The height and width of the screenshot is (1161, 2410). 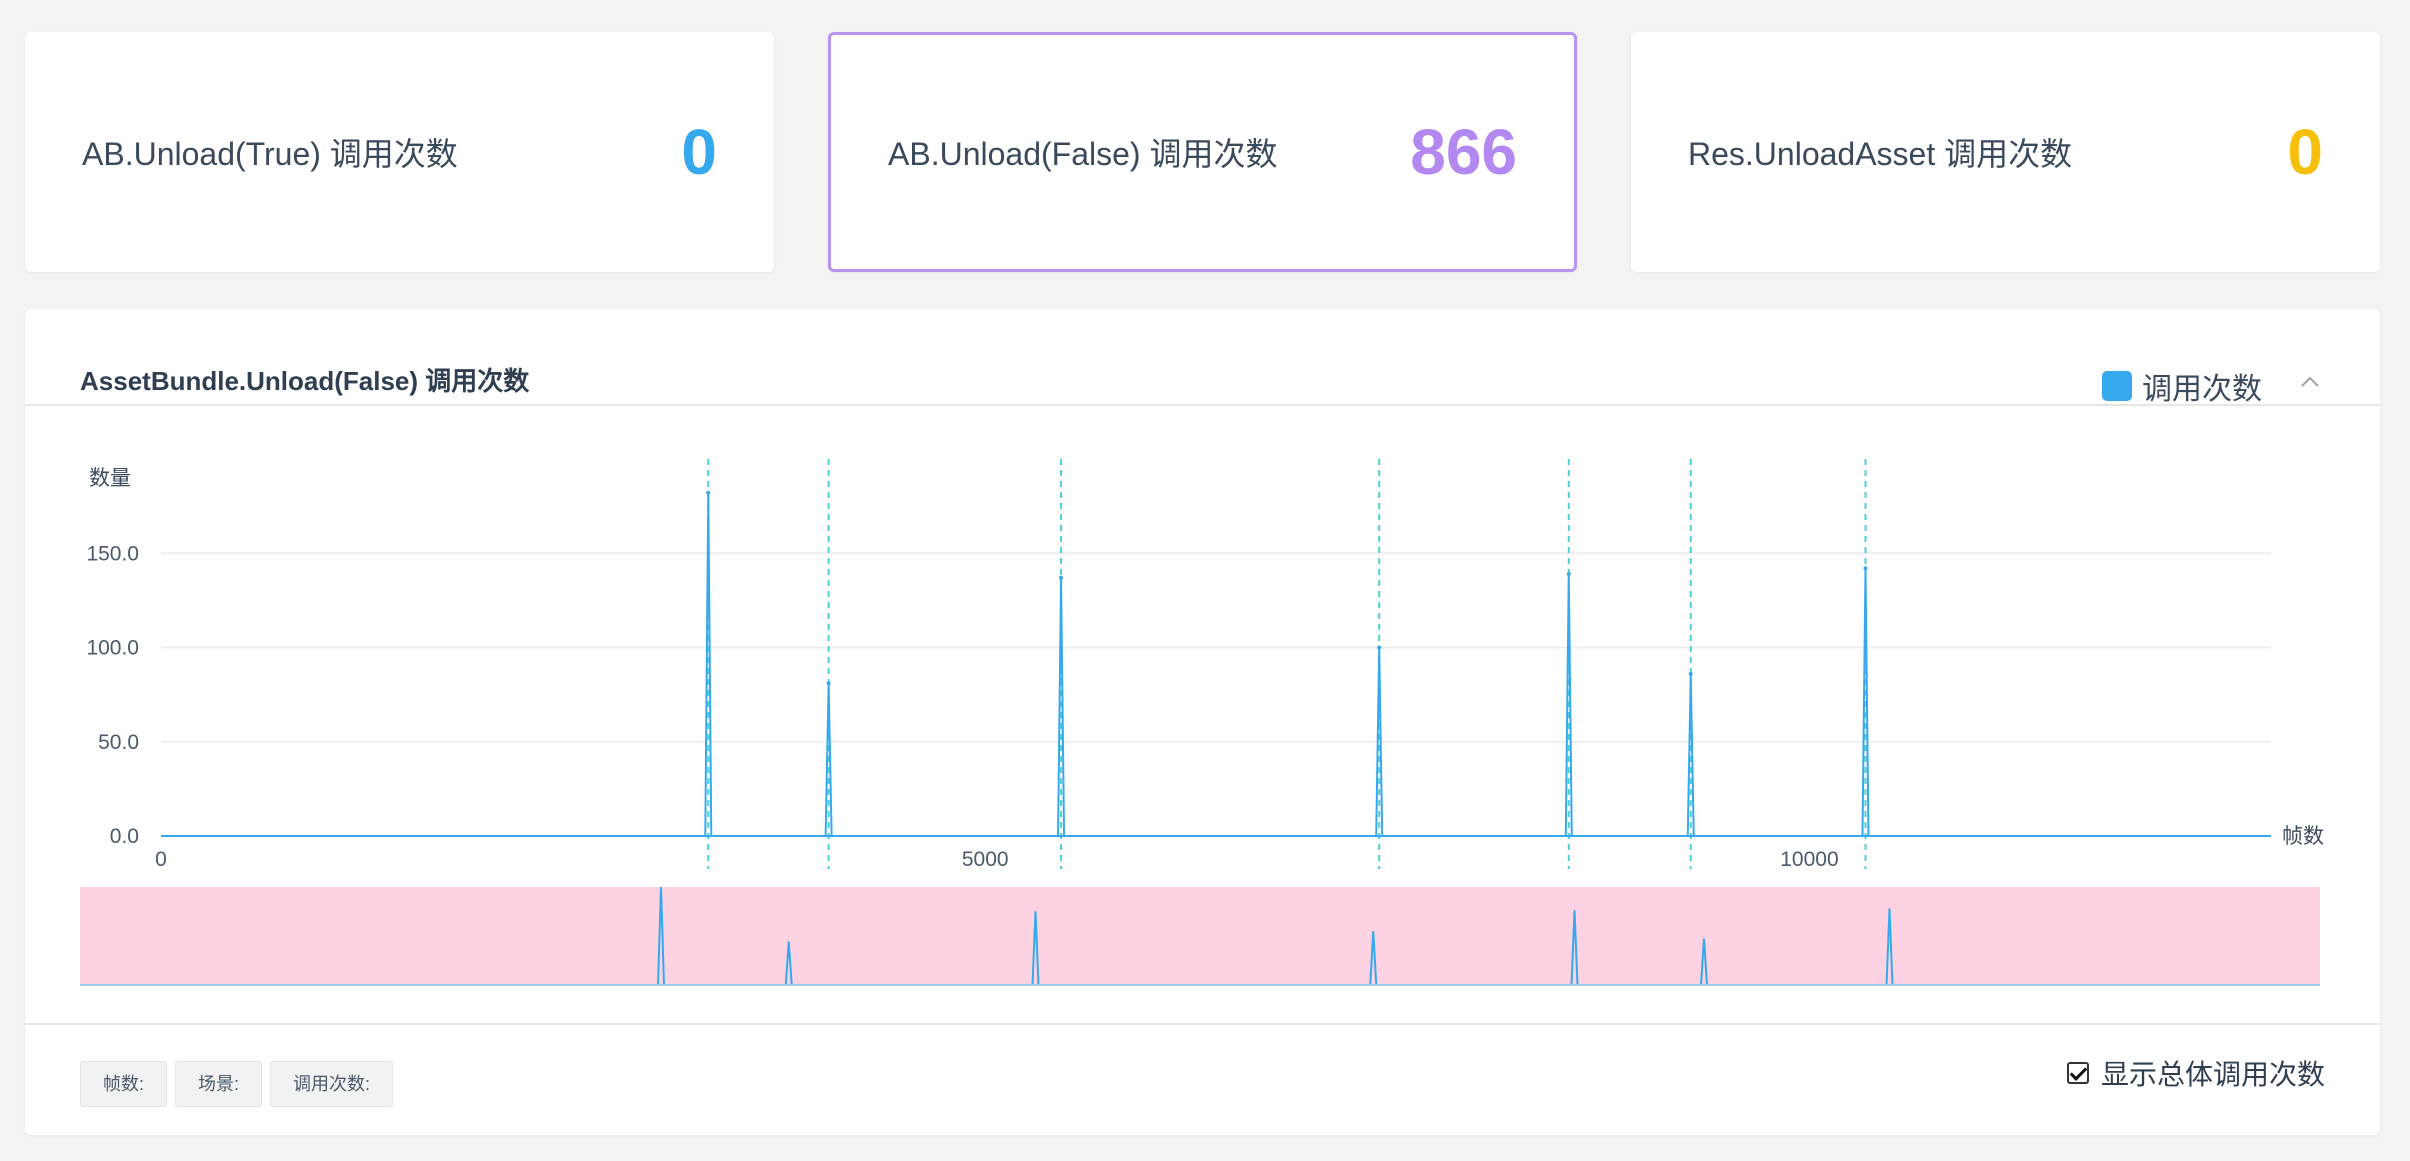 I want to click on panel-footer-divider, so click(x=1202, y=1024).